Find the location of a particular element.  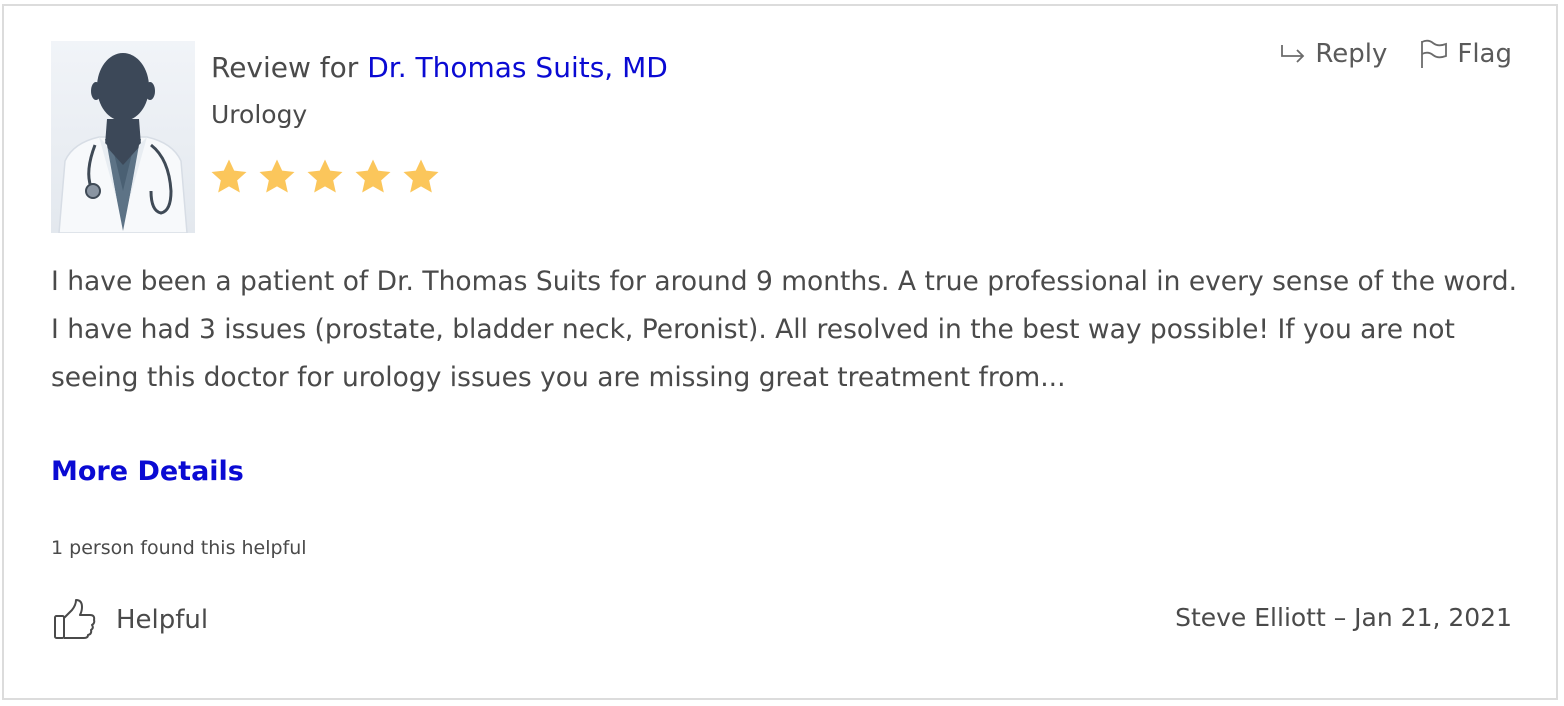

reply-button: Reply is located at coordinates (1333, 54).